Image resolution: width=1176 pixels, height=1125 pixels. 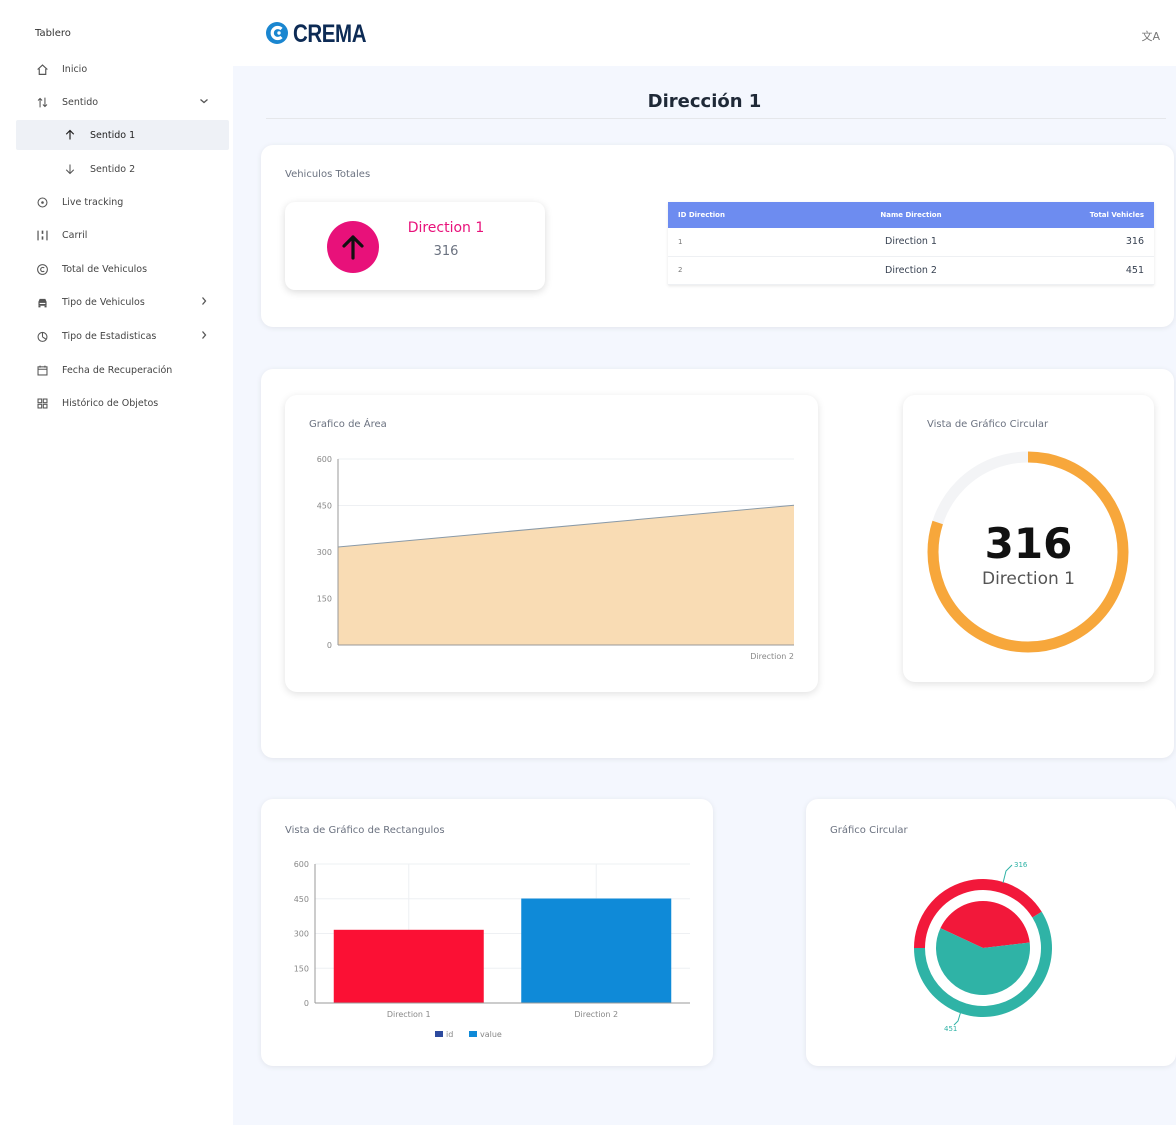 What do you see at coordinates (1099, 270) in the screenshot?
I see `table-cell-total: 451` at bounding box center [1099, 270].